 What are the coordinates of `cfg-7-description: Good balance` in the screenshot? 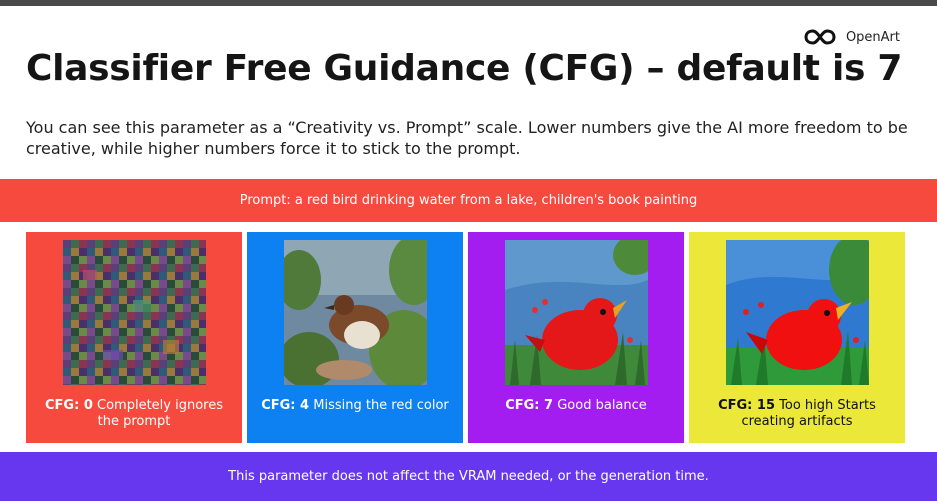 It's located at (602, 405).